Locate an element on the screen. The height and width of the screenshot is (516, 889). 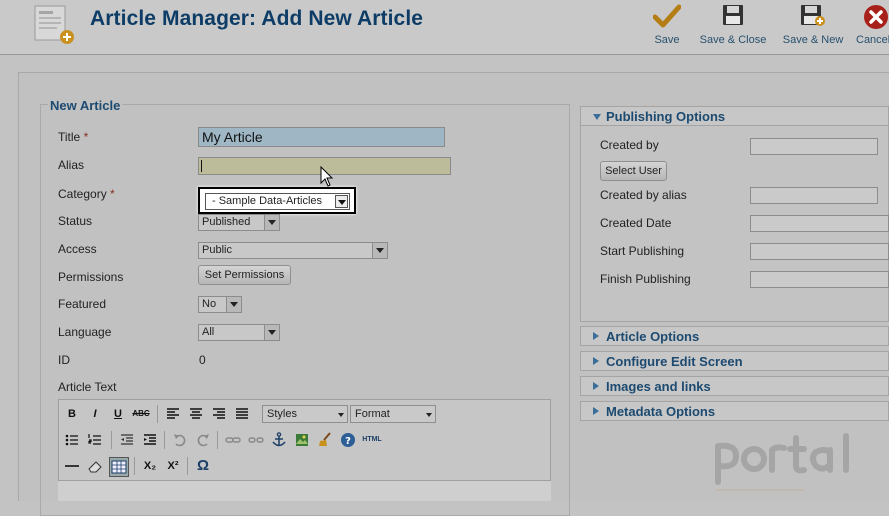
configure-edit-screen-header: Configure Edit Screen is located at coordinates (734, 361).